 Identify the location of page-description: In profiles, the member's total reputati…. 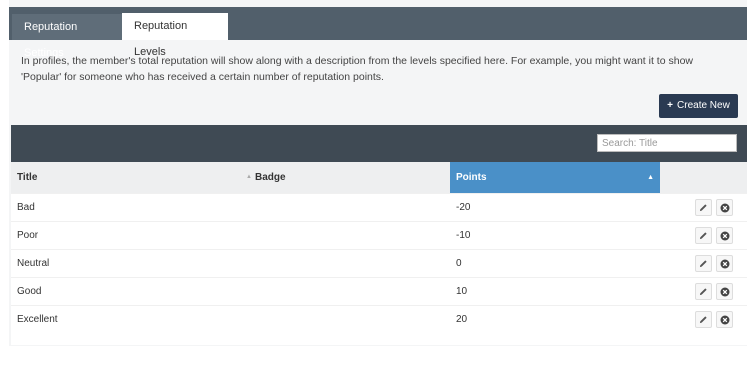
(357, 69).